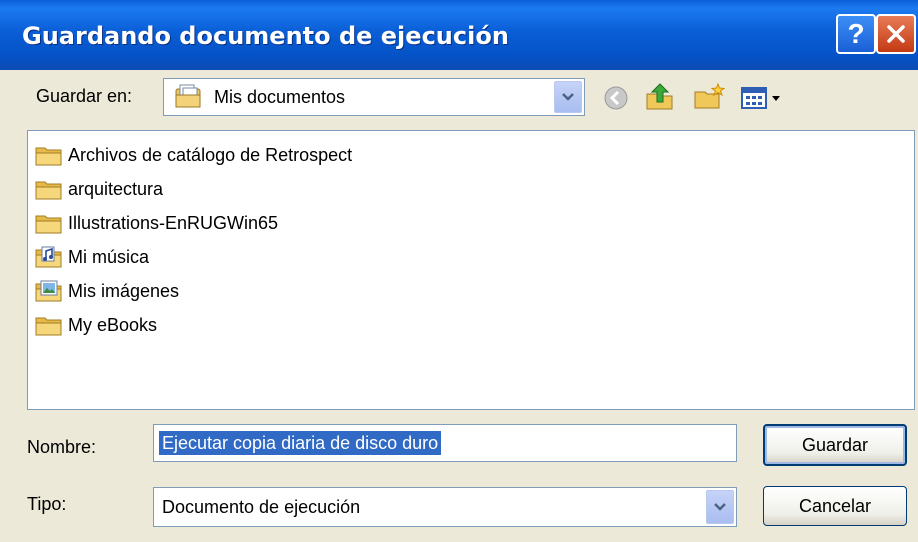  What do you see at coordinates (113, 324) in the screenshot?
I see `list-item-label: My eBooks` at bounding box center [113, 324].